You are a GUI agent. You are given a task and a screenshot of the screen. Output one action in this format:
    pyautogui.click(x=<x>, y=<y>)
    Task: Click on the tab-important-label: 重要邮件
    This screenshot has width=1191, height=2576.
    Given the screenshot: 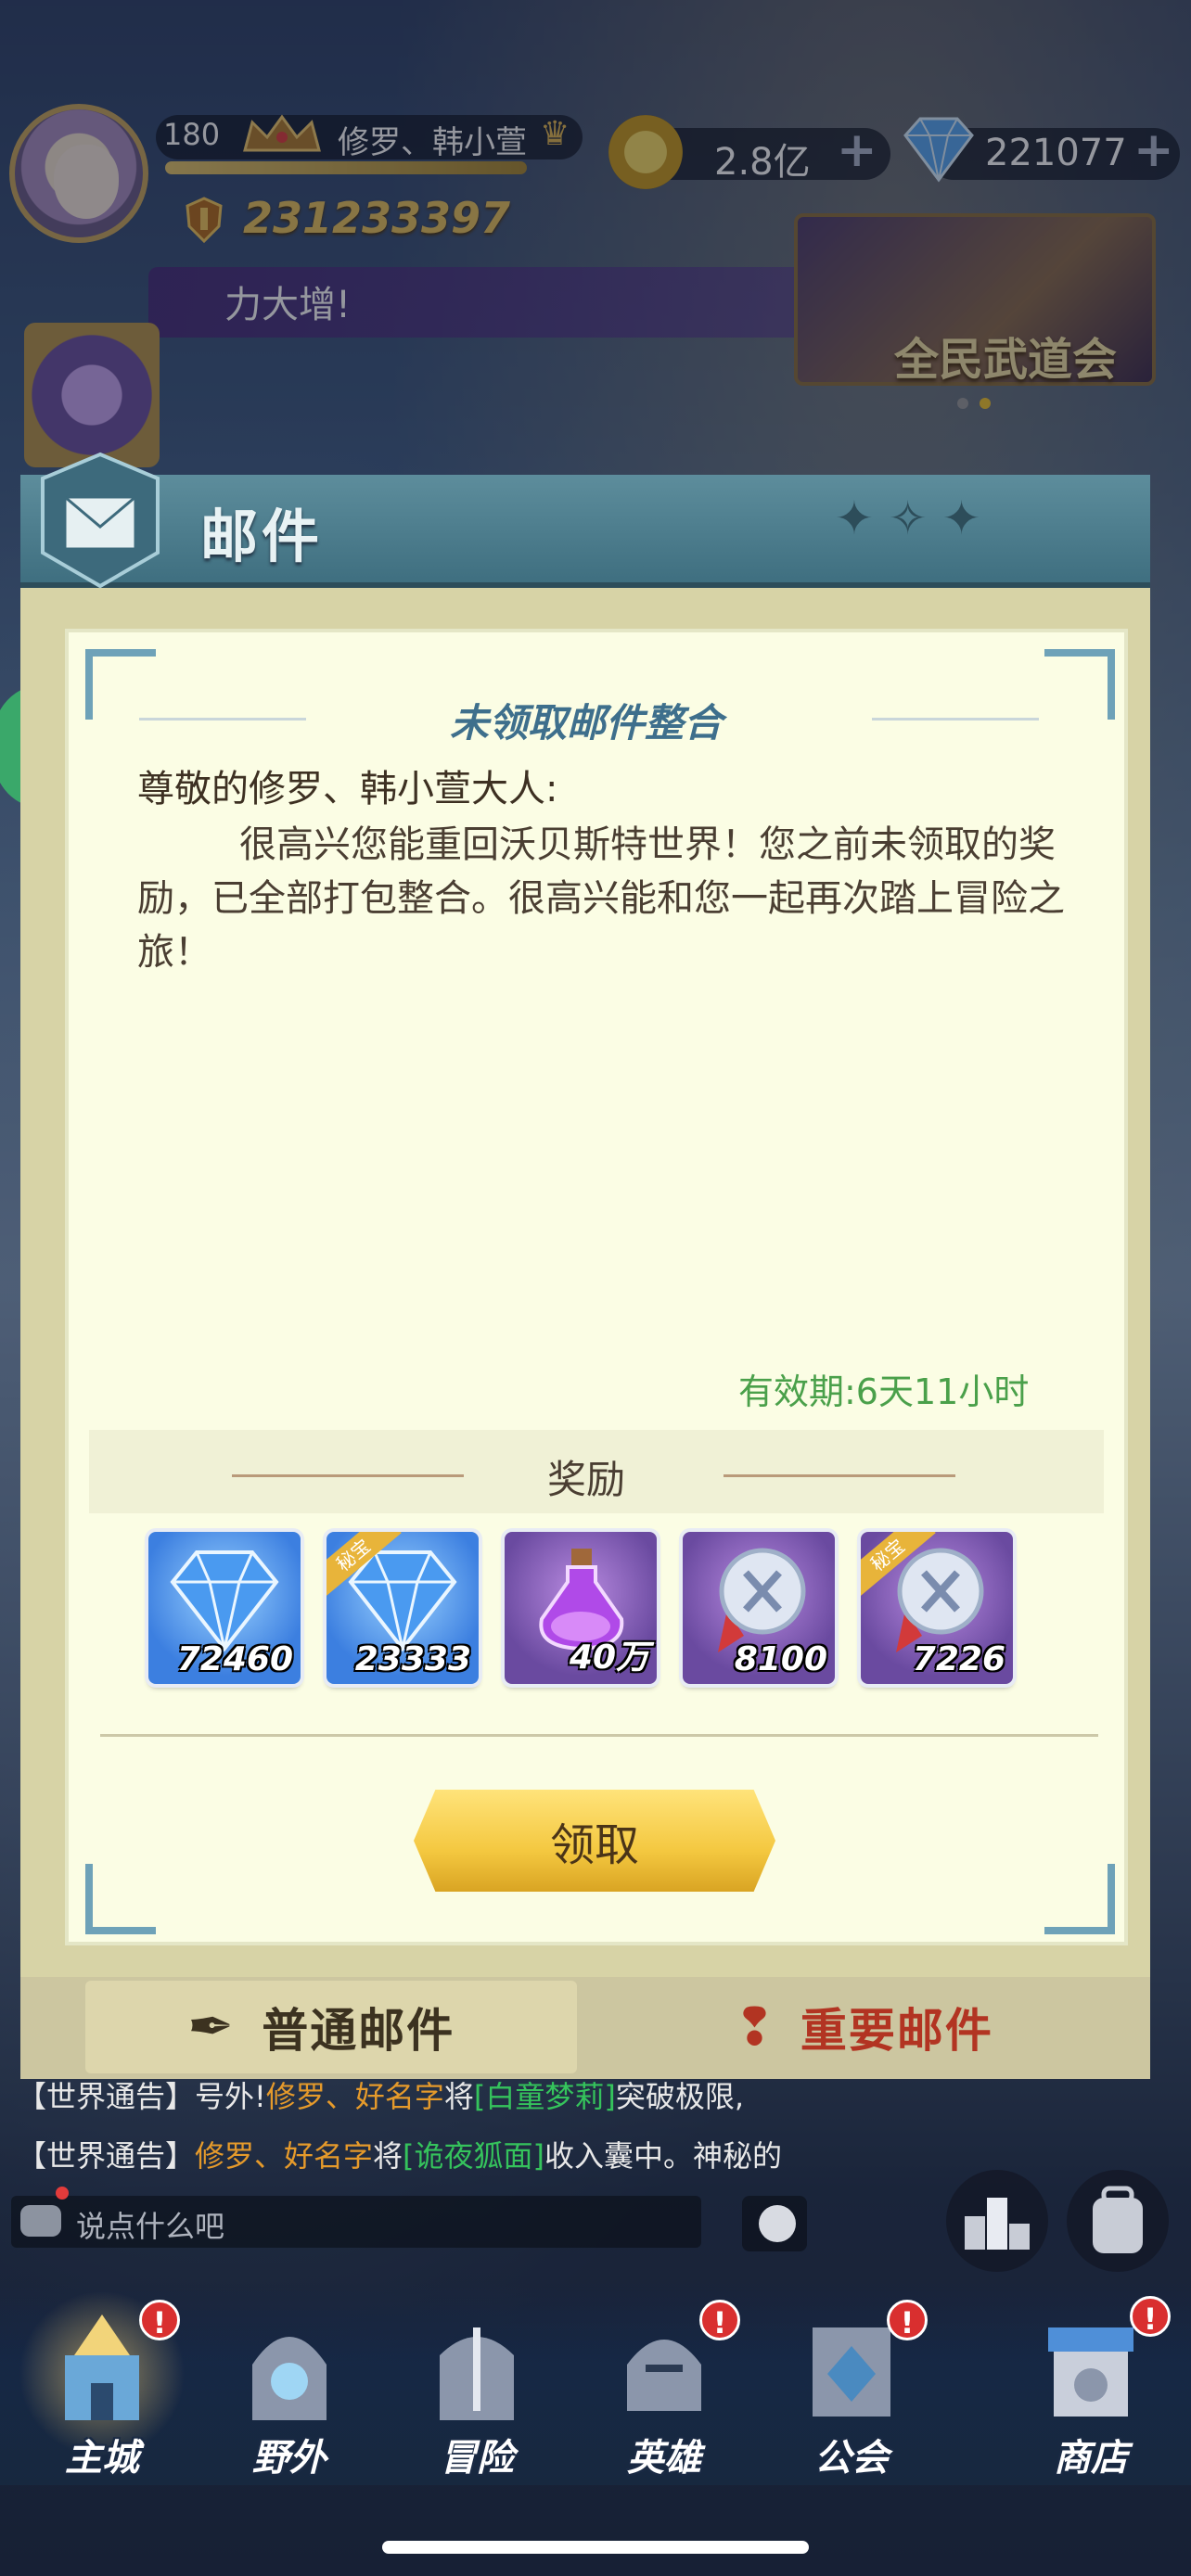 What is the action you would take?
    pyautogui.click(x=896, y=2031)
    